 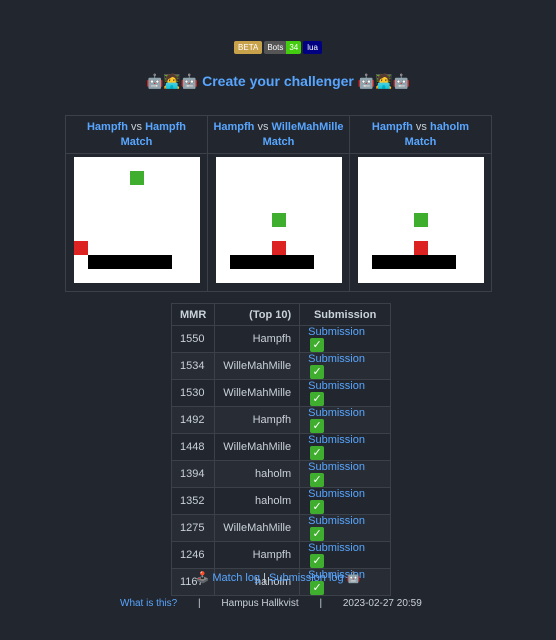 I want to click on create-challenger-link: Create your challenger, so click(x=278, y=81).